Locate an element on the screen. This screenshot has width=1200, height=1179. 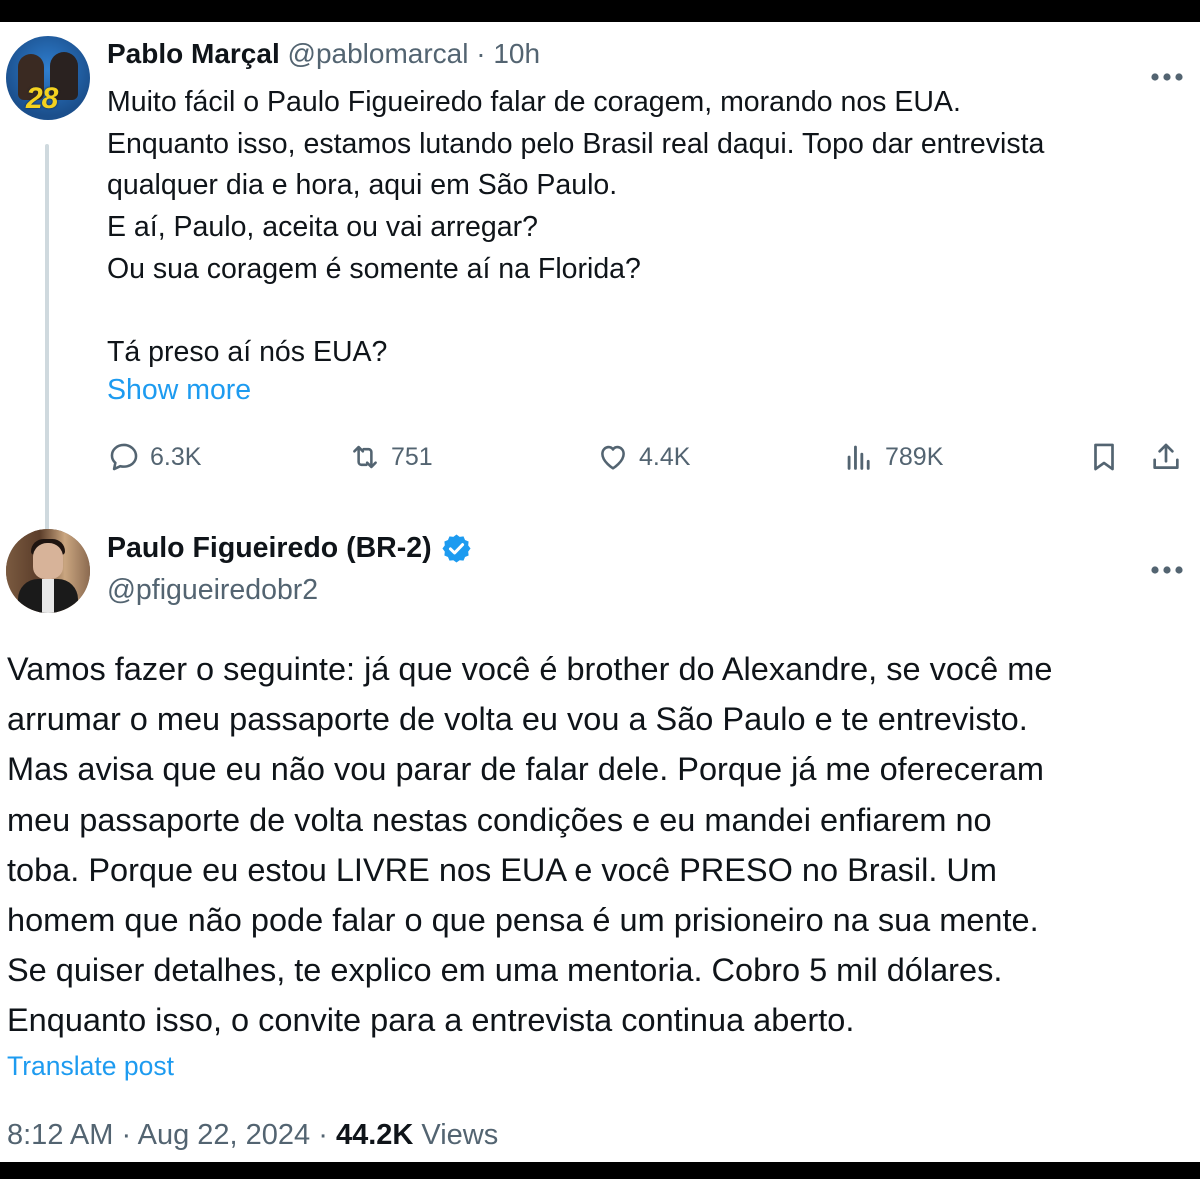
more-options-icon is located at coordinates (1167, 566).